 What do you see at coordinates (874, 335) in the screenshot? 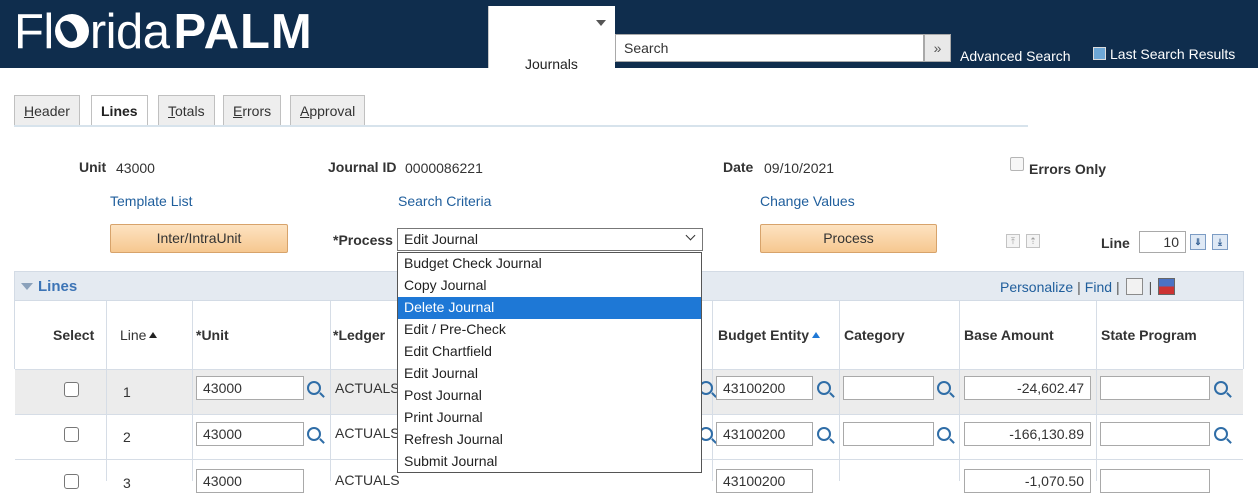
I see `col-header-category: Category` at bounding box center [874, 335].